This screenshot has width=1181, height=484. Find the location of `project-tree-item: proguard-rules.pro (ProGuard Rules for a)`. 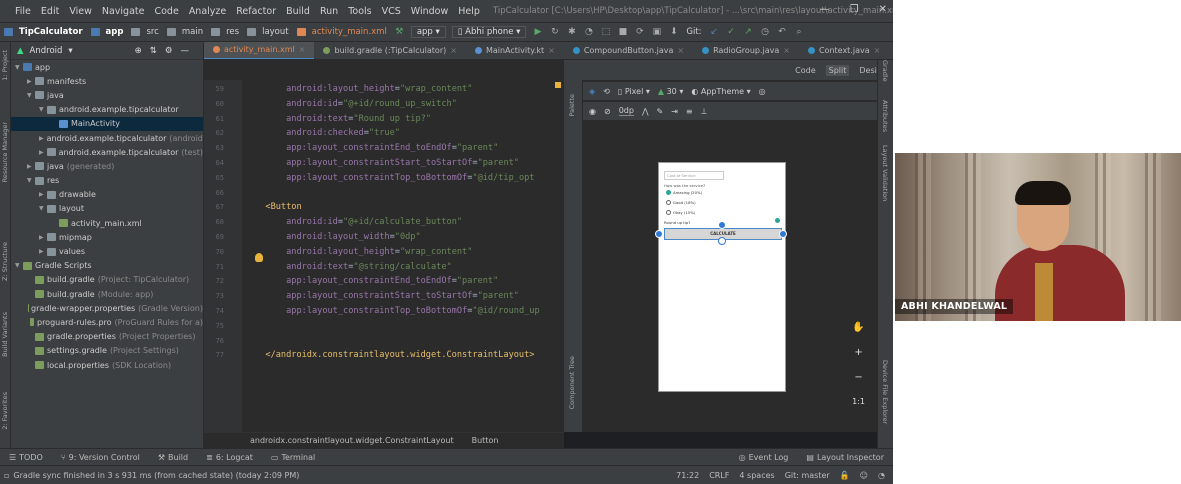

project-tree-item: proguard-rules.pro (ProGuard Rules for a) is located at coordinates (107, 322).